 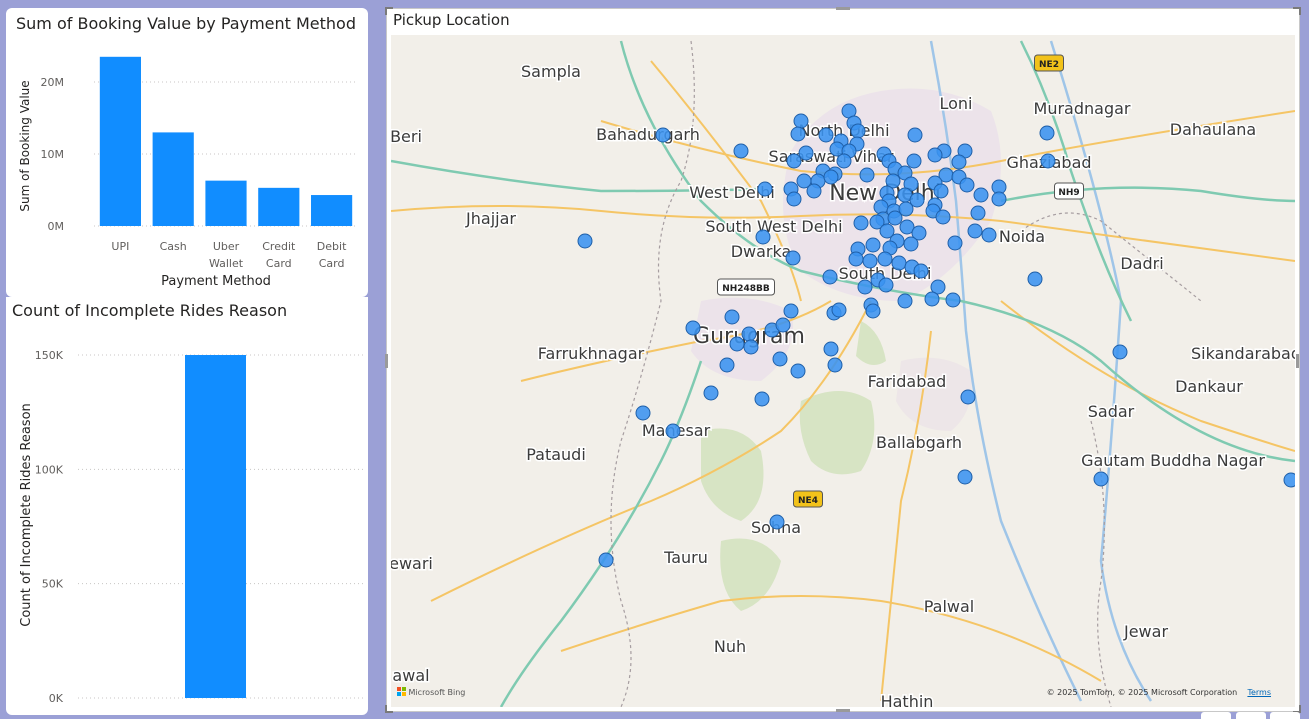 What do you see at coordinates (332, 210) in the screenshot?
I see `bar-debit-card` at bounding box center [332, 210].